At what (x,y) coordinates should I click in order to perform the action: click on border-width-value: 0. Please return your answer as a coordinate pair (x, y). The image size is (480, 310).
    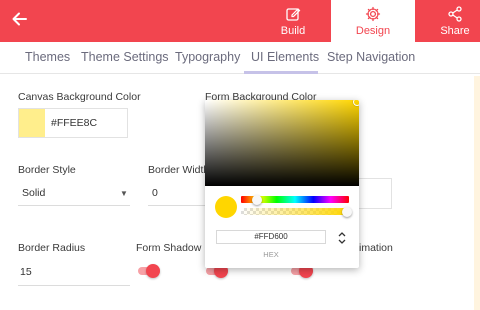
    Looking at the image, I should click on (155, 193).